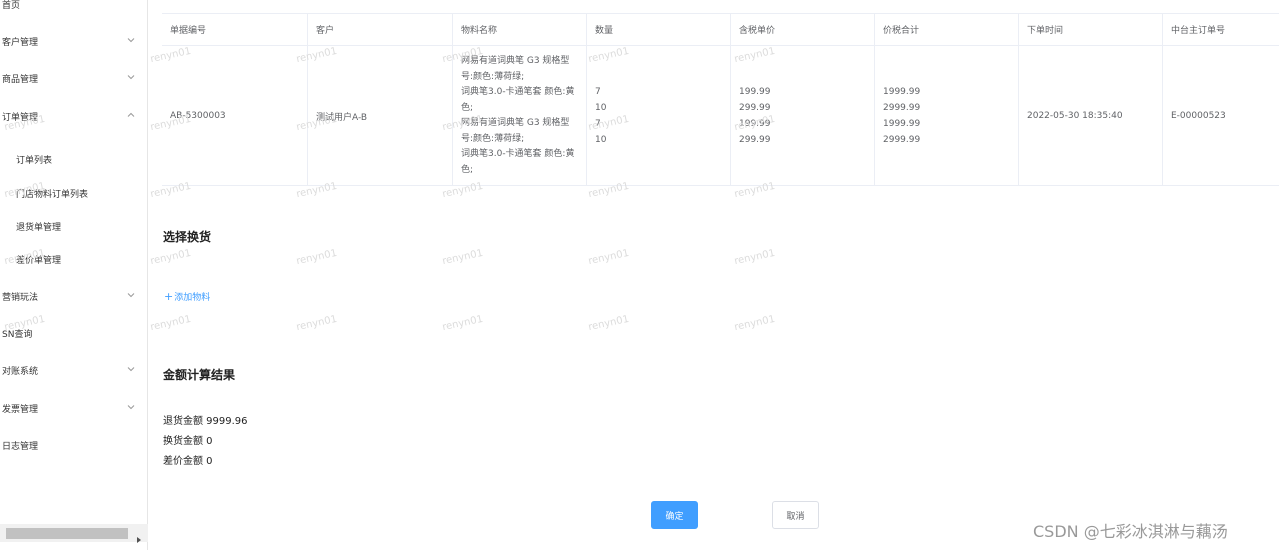 The image size is (1279, 550). What do you see at coordinates (1198, 116) in the screenshot?
I see `cell-main-order-no: E-00000523` at bounding box center [1198, 116].